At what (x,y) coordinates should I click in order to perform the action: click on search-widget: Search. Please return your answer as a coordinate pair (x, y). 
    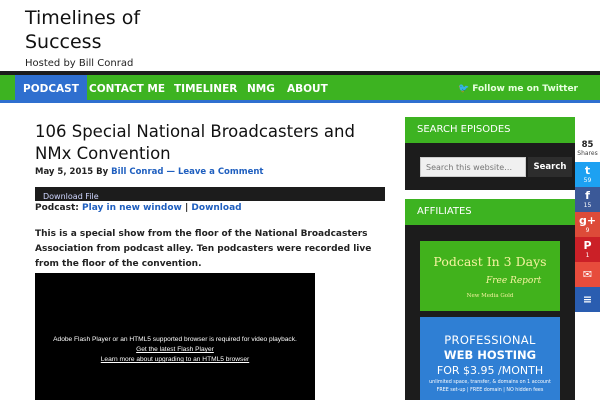
    Looking at the image, I should click on (490, 166).